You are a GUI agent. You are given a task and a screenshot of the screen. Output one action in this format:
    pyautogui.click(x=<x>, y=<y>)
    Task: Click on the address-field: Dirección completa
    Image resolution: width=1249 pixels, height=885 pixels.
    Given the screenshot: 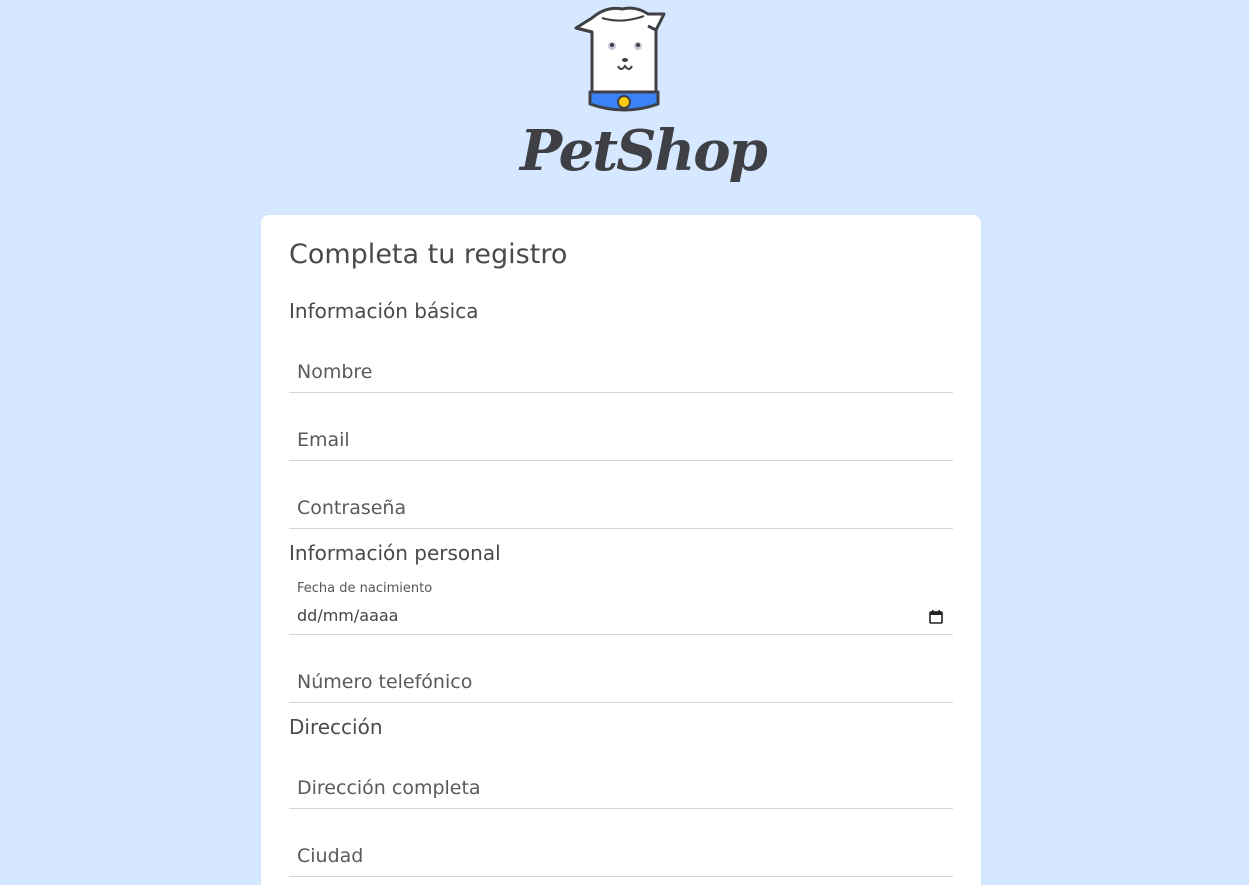 What is the action you would take?
    pyautogui.click(x=621, y=786)
    